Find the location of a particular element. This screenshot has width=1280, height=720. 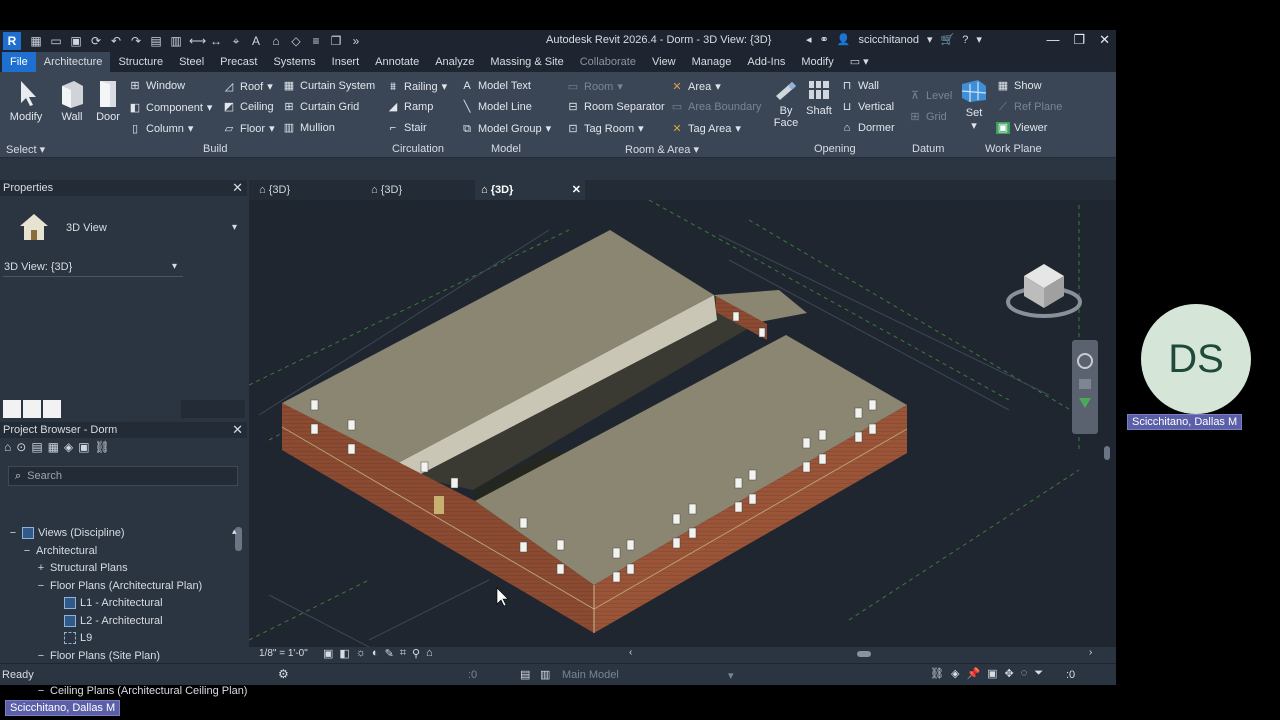

wall-button: Wall is located at coordinates (72, 100).